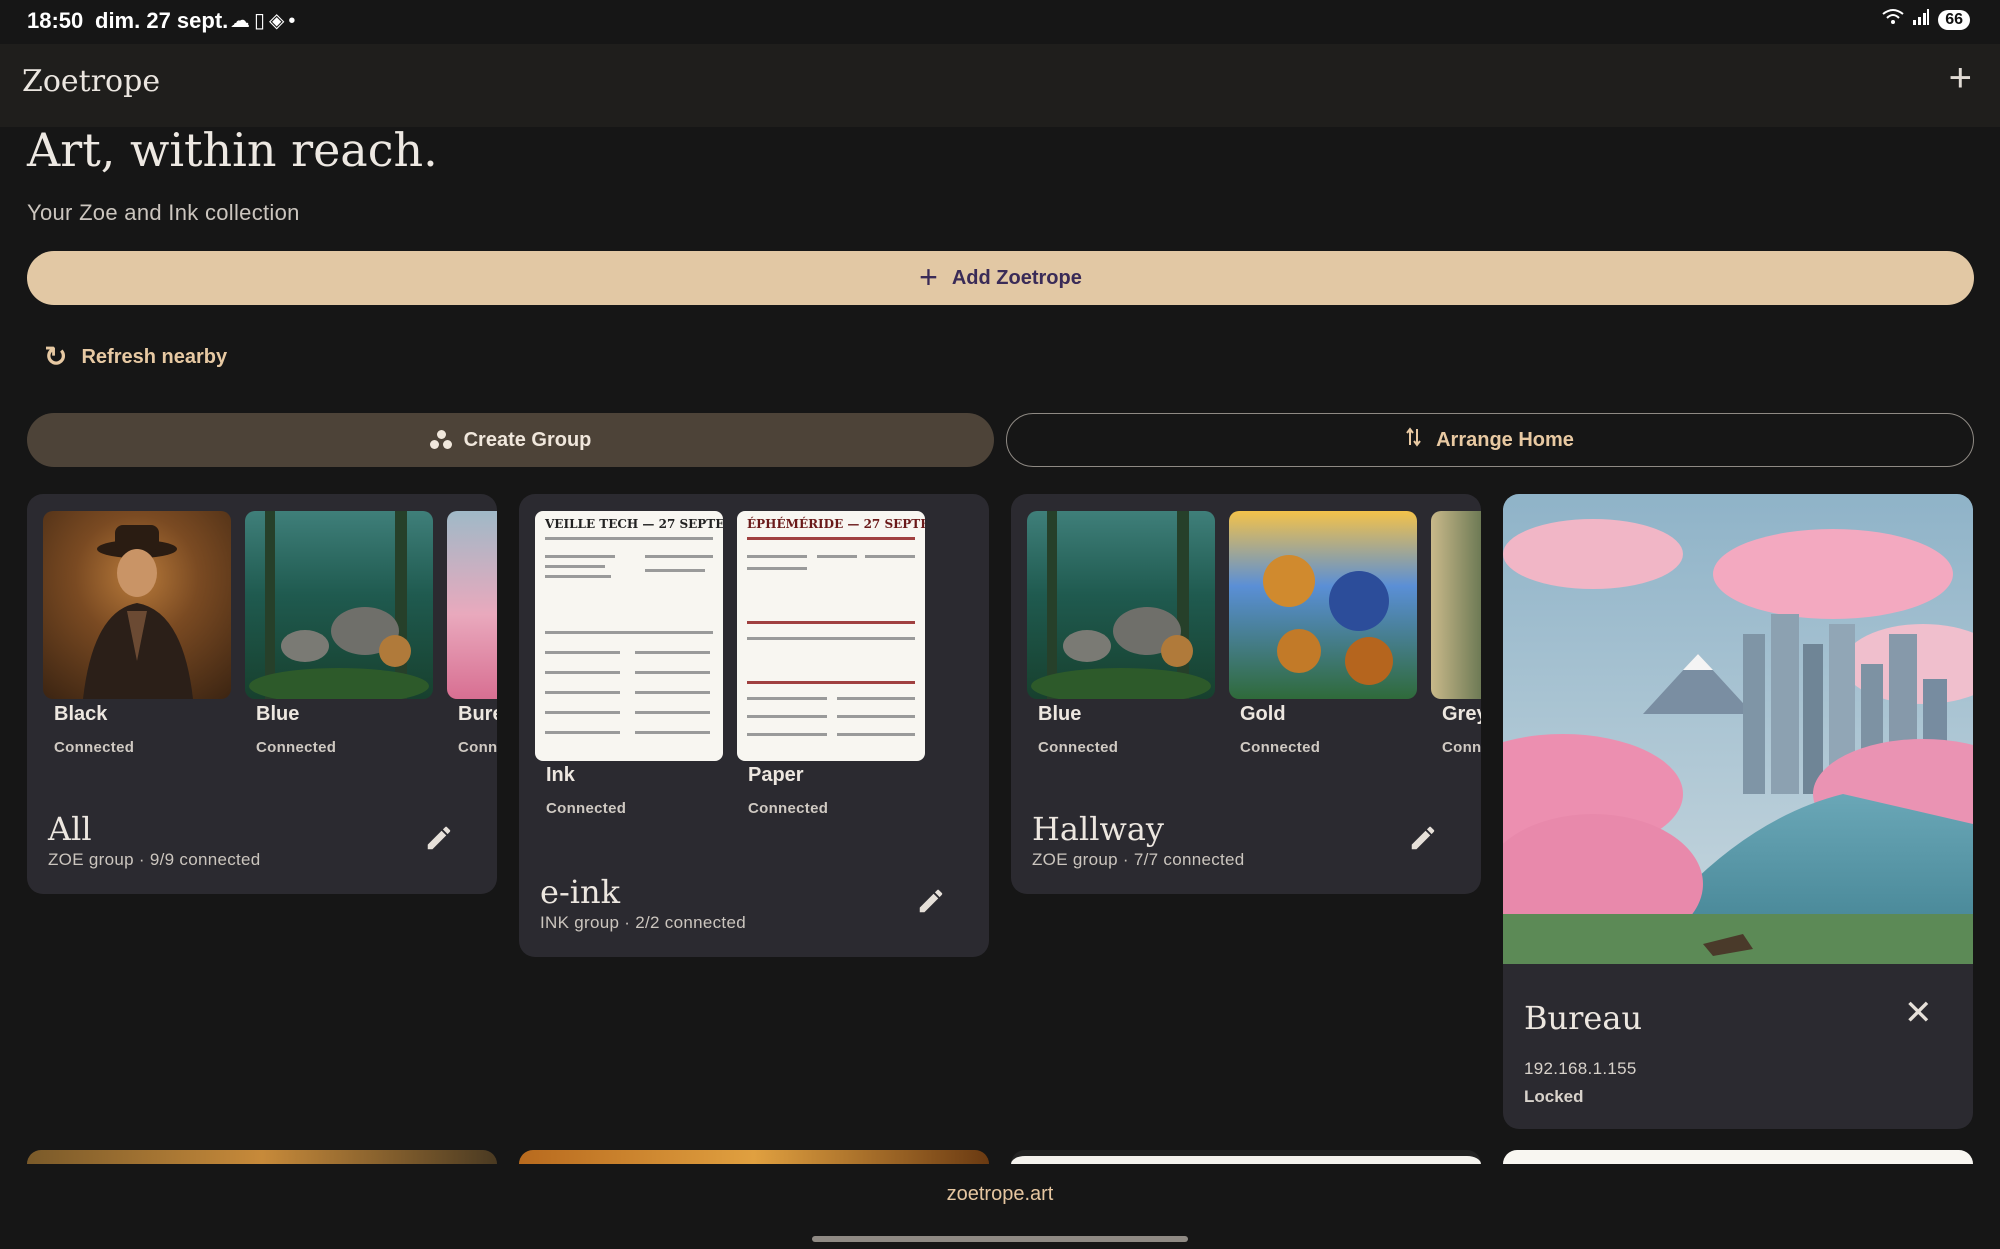 The height and width of the screenshot is (1249, 2000). I want to click on add-zoetrope-button: + Add Zoetrope, so click(1000, 278).